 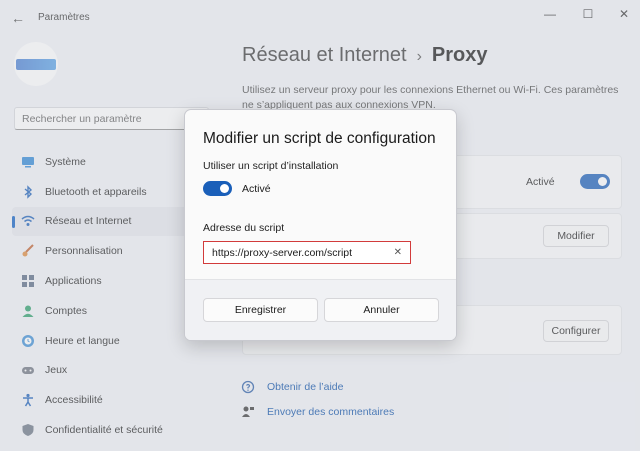 What do you see at coordinates (398, 252) in the screenshot?
I see `clear-icon: ✕` at bounding box center [398, 252].